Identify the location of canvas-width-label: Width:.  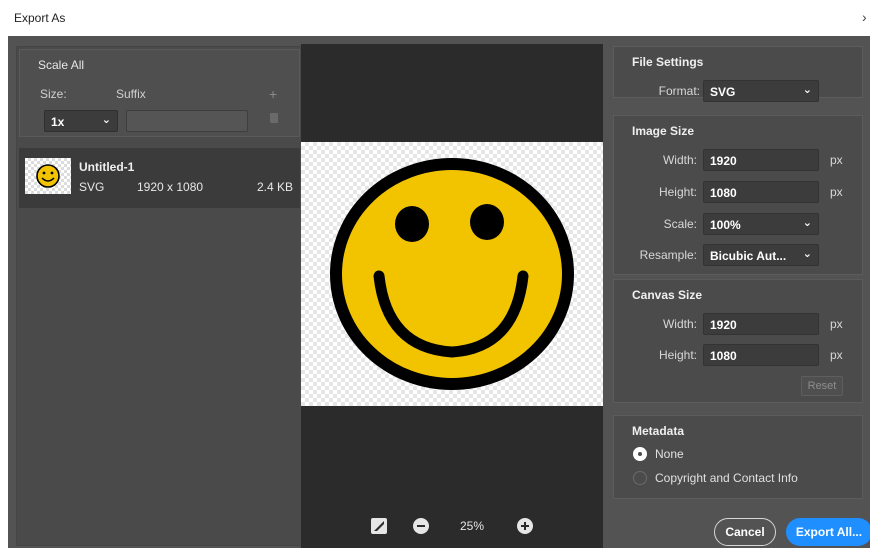
(679, 324).